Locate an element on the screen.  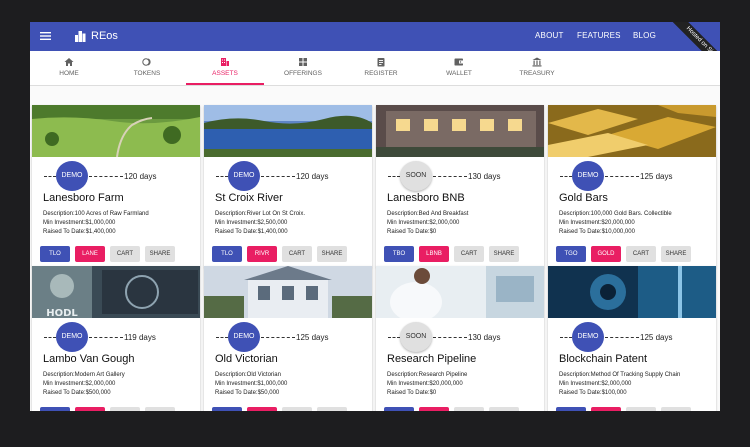
token-button: TBO is located at coordinates (399, 254).